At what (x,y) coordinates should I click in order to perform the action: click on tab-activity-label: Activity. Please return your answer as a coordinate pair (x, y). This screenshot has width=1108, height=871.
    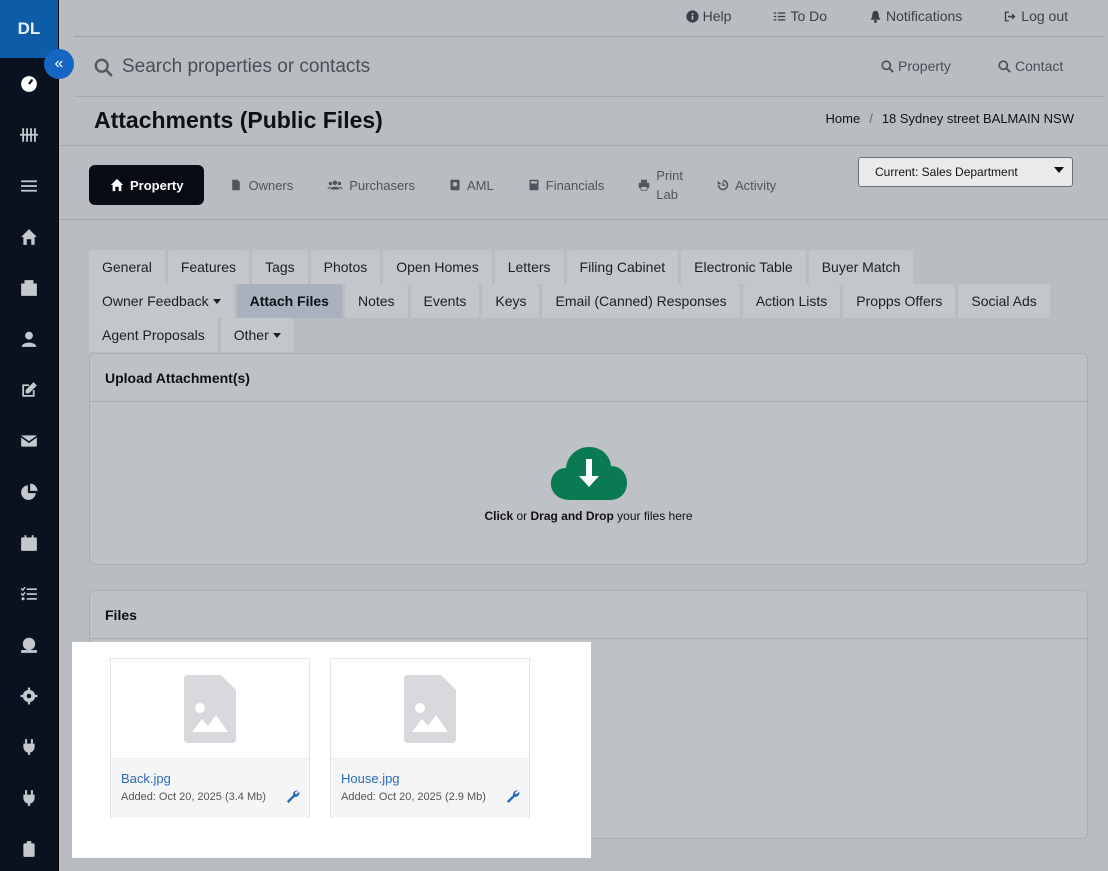
    Looking at the image, I should click on (756, 185).